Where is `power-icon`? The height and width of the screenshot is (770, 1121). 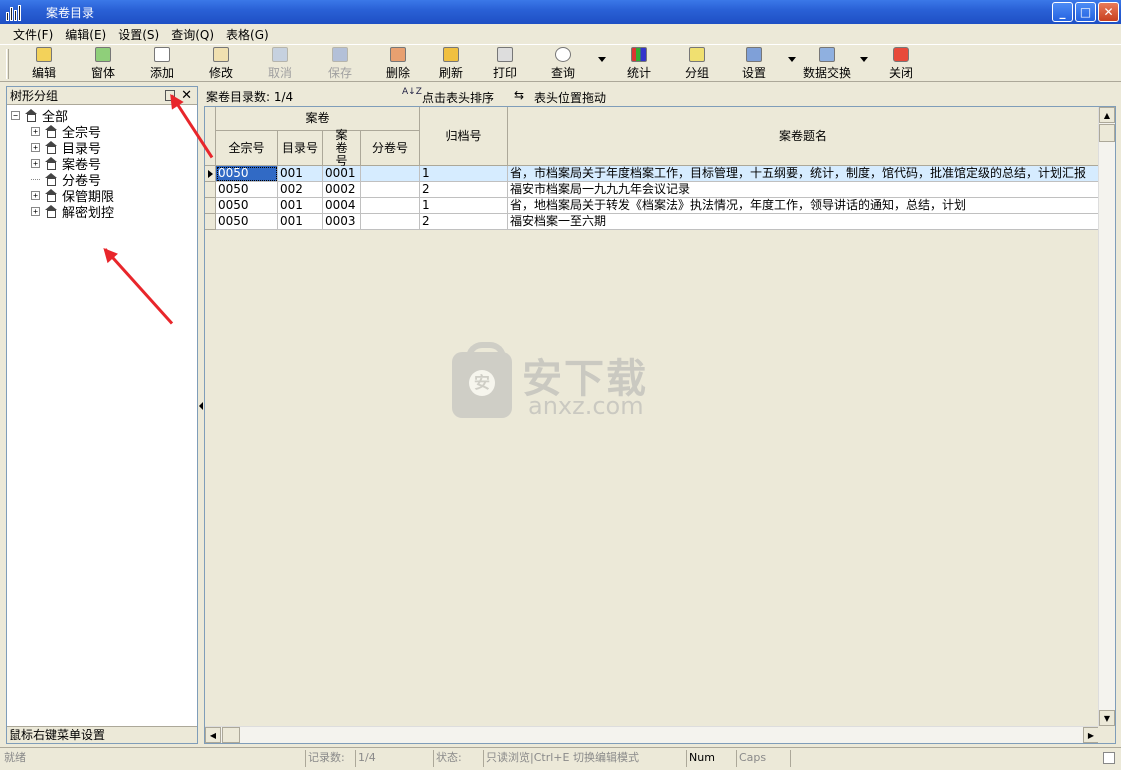 power-icon is located at coordinates (901, 54).